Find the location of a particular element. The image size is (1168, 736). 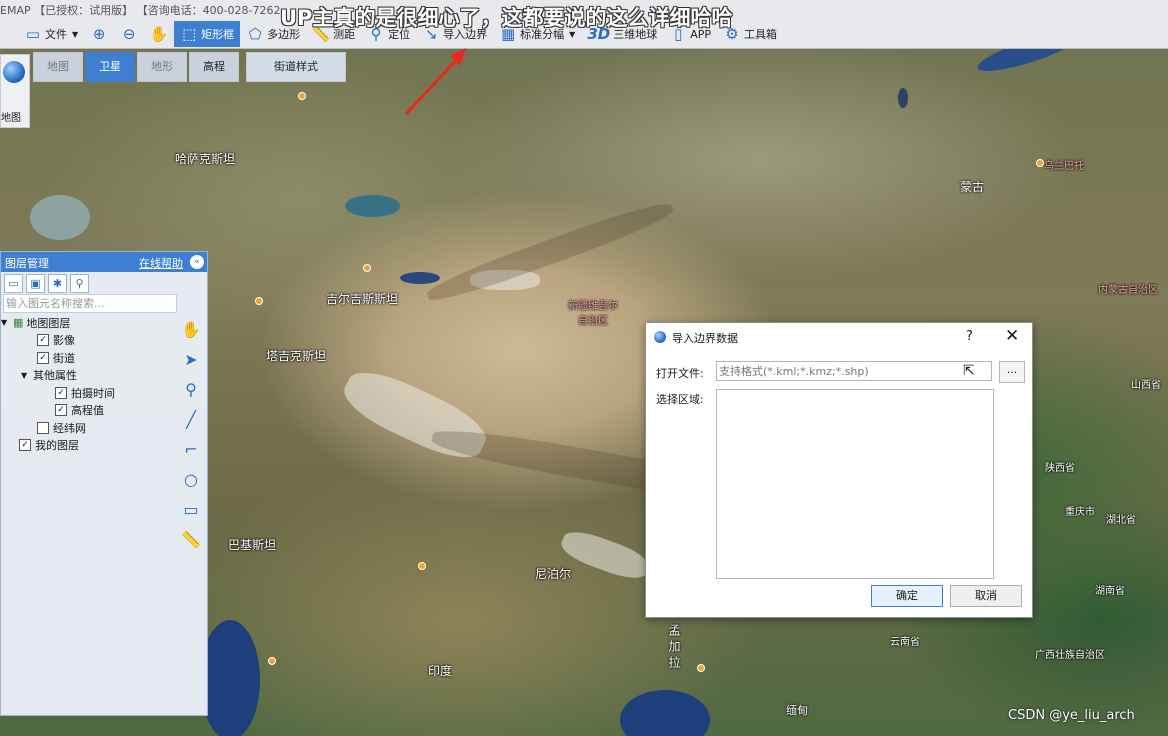

label-shanxi: 山西省 is located at coordinates (1146, 385).